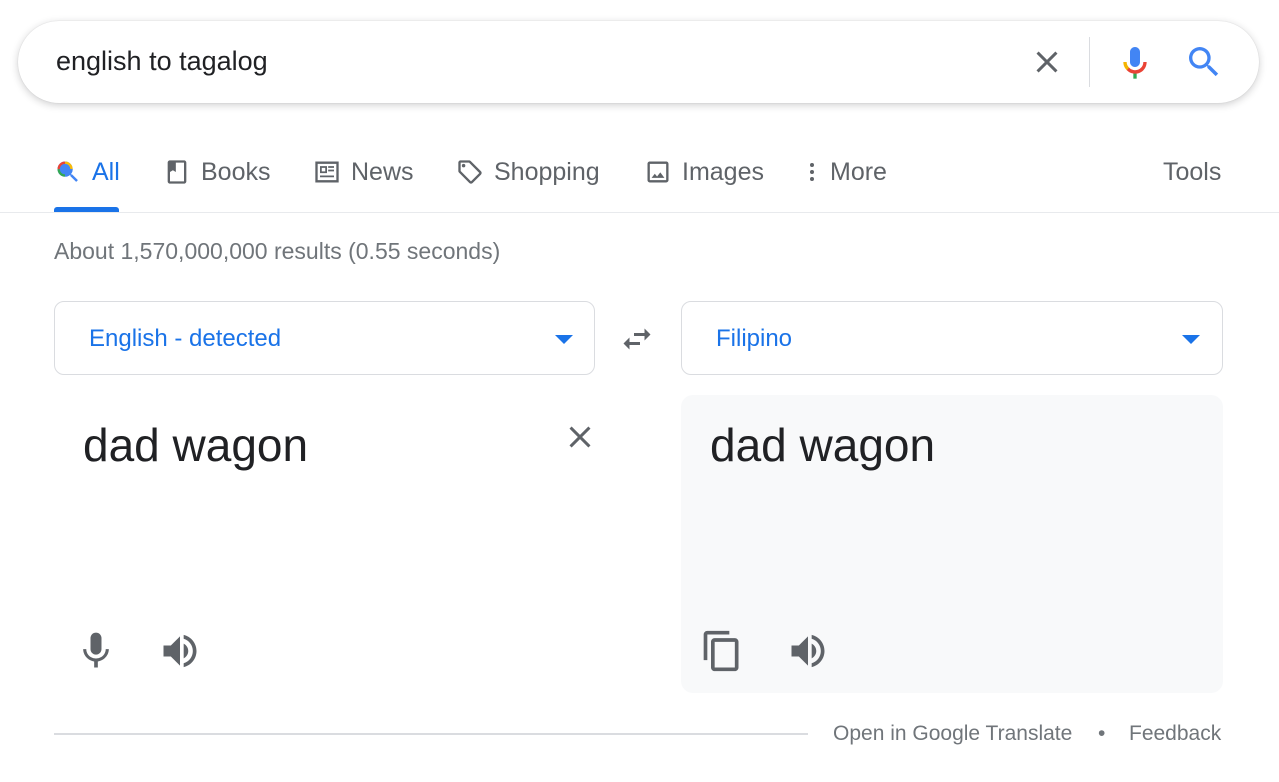 This screenshot has height=782, width=1279. Describe the element at coordinates (547, 171) in the screenshot. I see `tab-shopping-label: Shopping` at that location.